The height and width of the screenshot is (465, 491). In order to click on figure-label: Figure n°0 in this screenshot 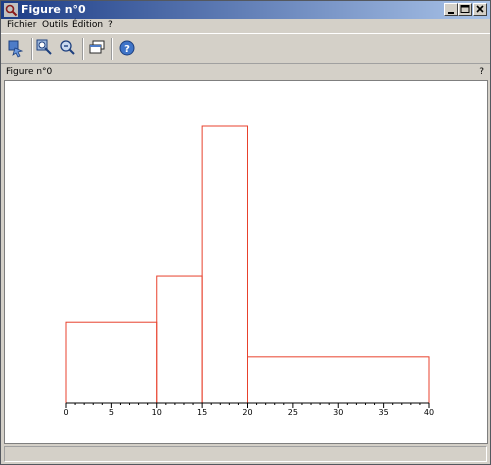, I will do `click(29, 72)`.